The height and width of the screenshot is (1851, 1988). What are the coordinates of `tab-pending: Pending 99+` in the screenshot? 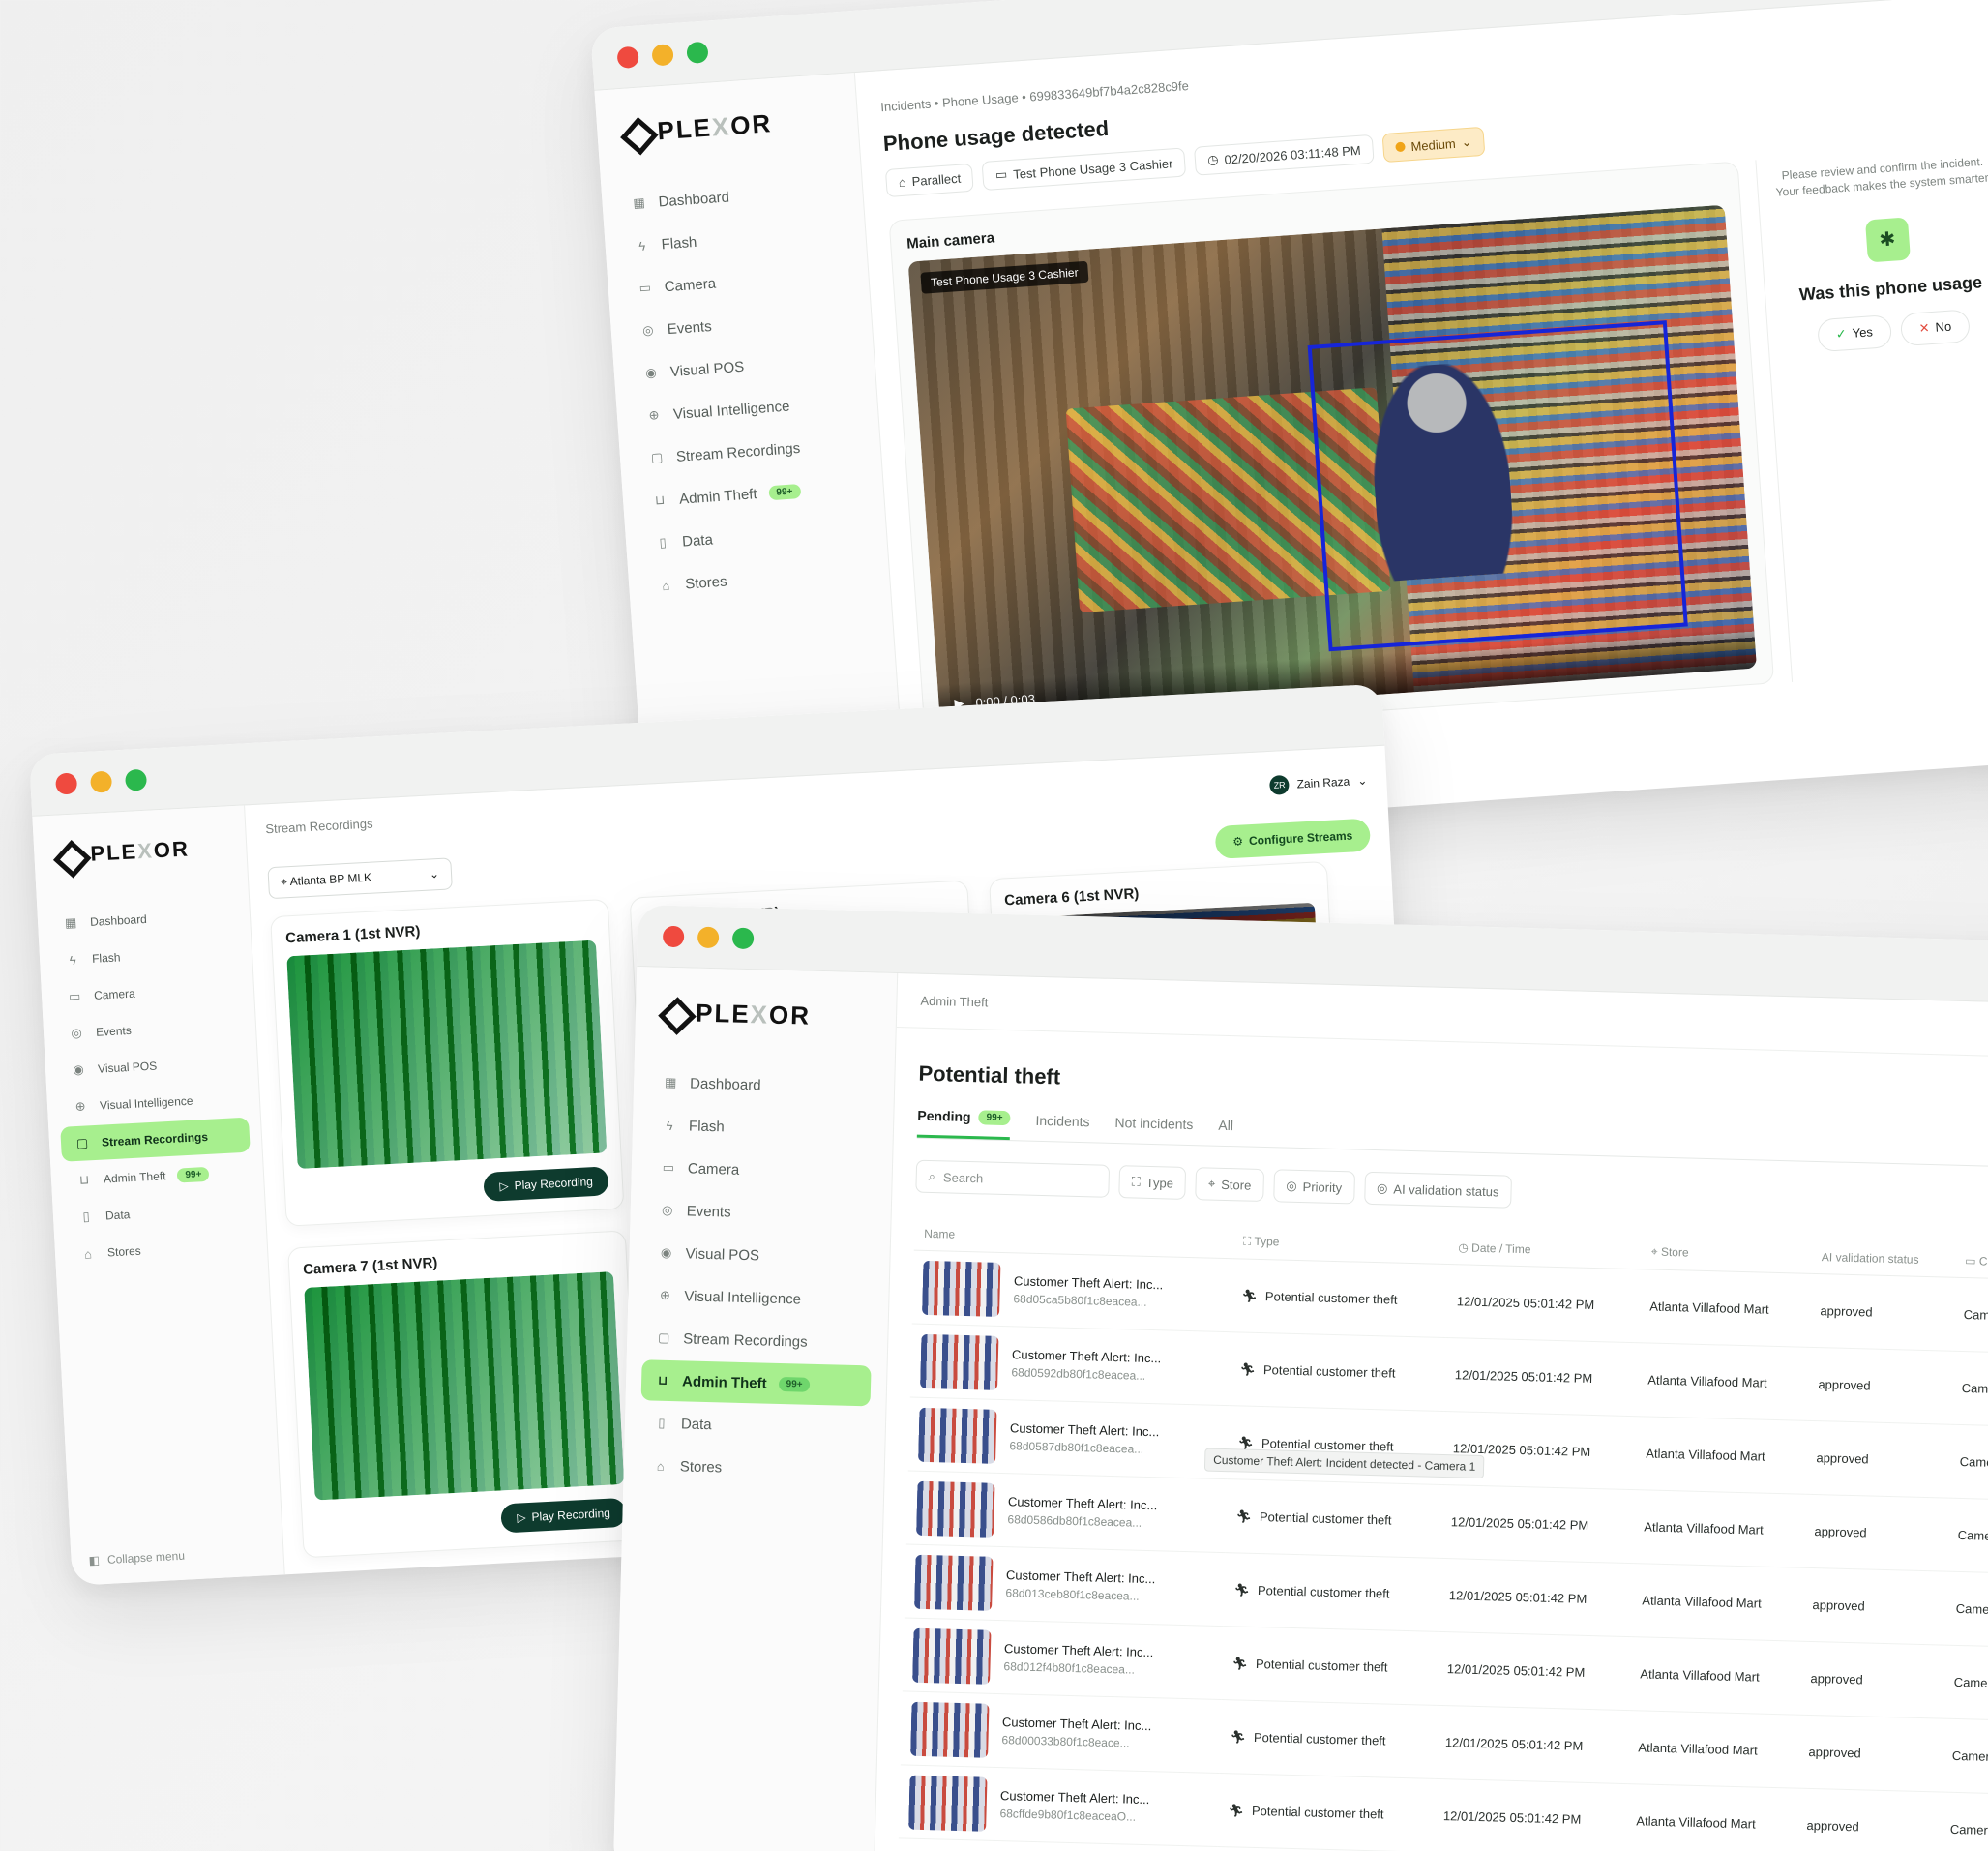 It's located at (963, 1124).